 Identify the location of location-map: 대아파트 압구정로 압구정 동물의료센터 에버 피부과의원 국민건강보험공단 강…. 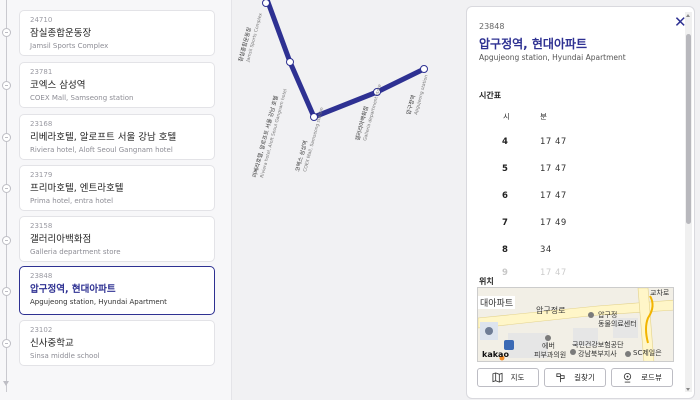
(575, 324).